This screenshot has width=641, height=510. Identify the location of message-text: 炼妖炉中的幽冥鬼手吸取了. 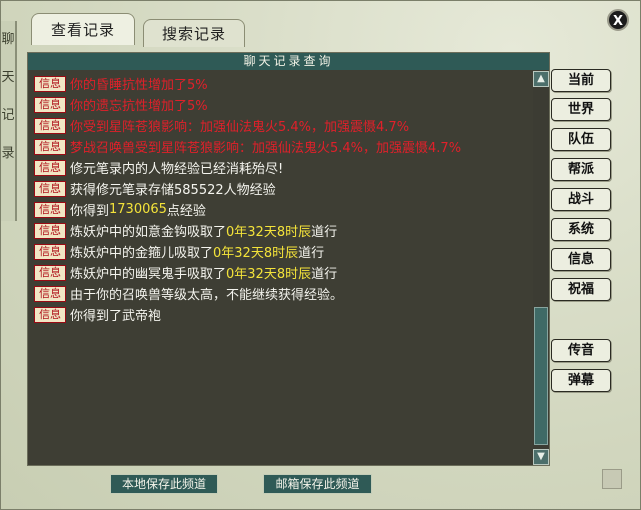
(148, 274).